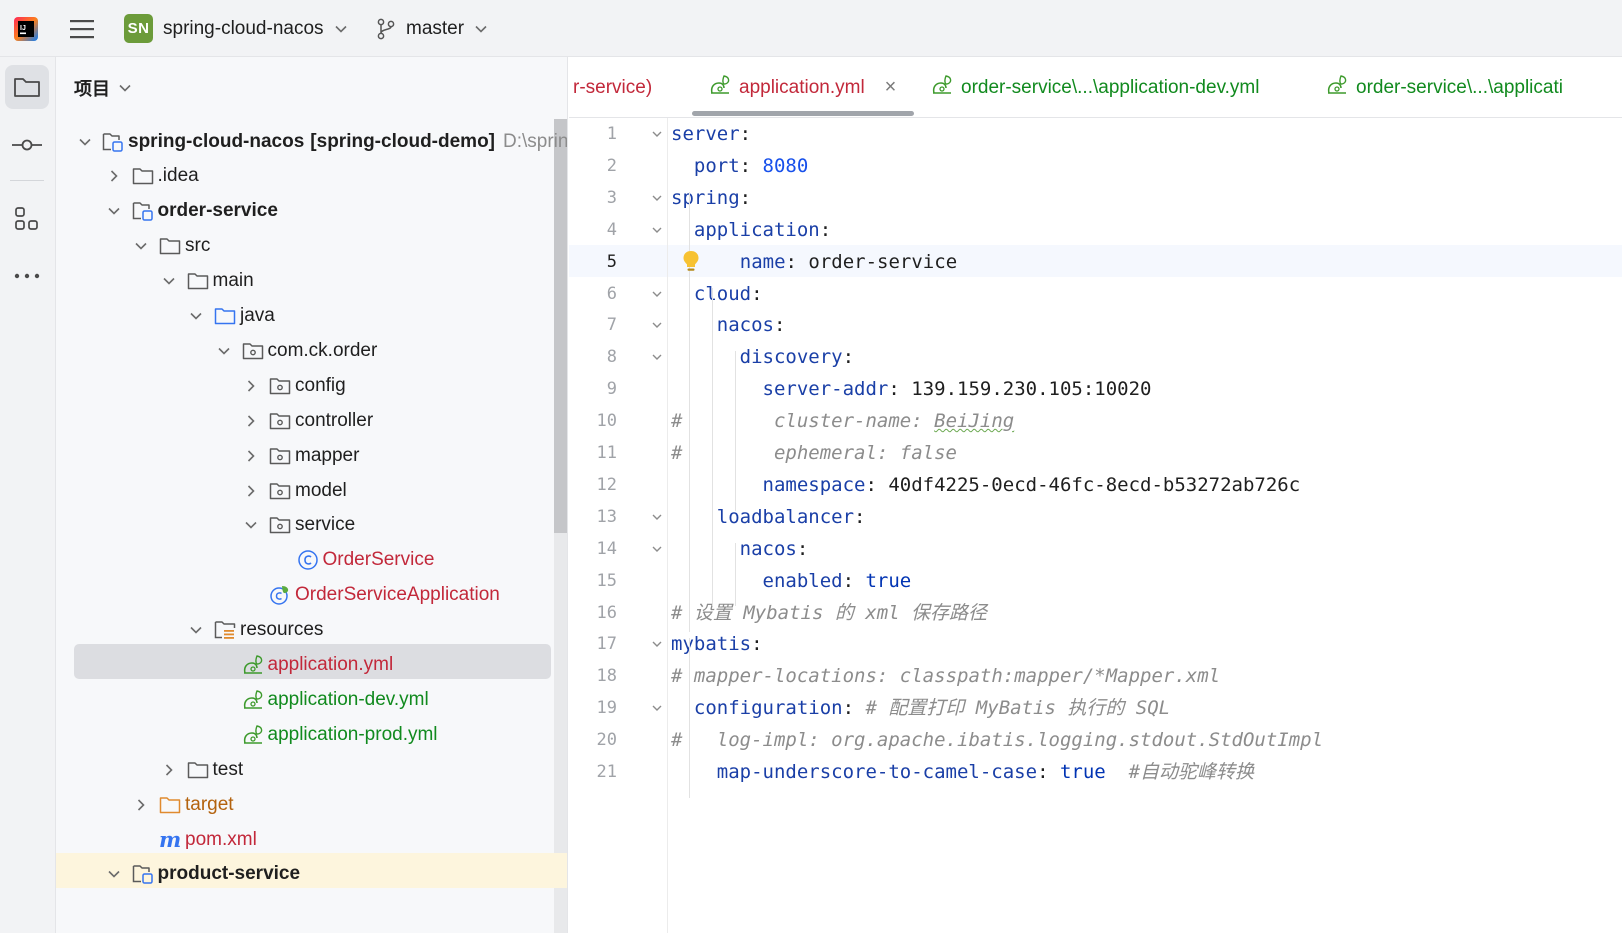 This screenshot has height=933, width=1622. What do you see at coordinates (311, 420) in the screenshot?
I see `tree-package-controller: controller` at bounding box center [311, 420].